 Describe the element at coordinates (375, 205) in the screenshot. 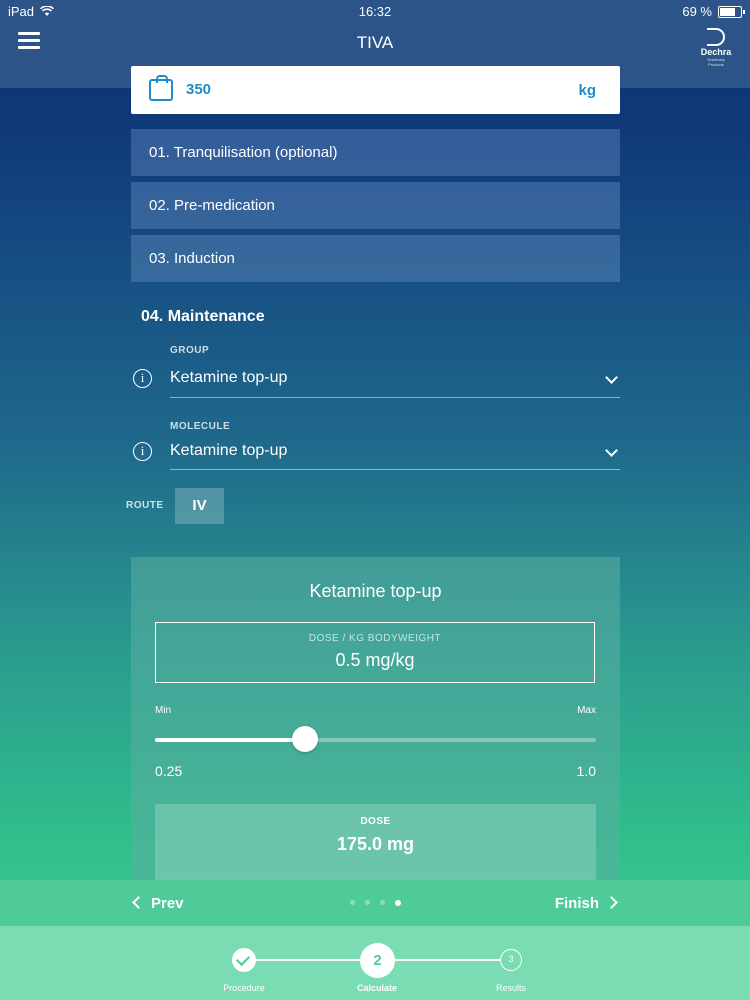

I see `step-pre-medication: 02. Pre-medication` at that location.